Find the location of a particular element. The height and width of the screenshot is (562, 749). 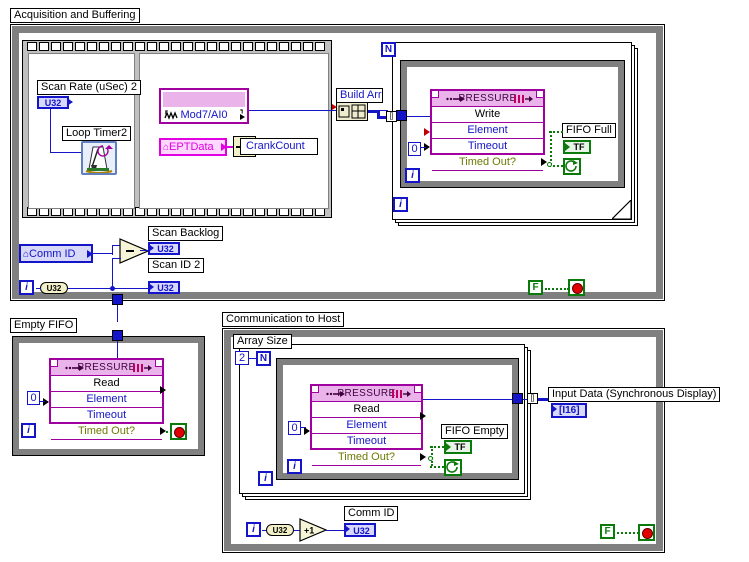

build-array-node is located at coordinates (352, 111).